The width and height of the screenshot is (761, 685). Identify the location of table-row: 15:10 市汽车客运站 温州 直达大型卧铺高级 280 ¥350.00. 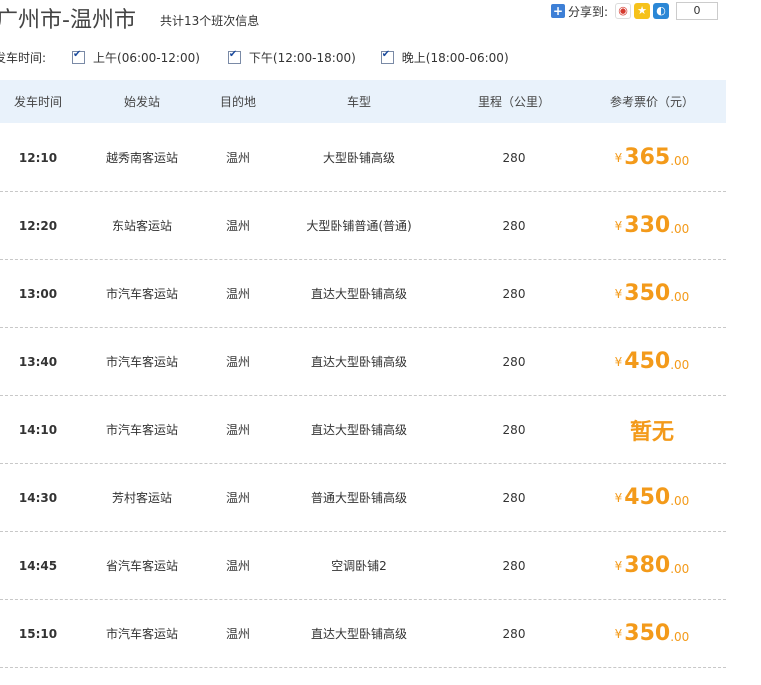
(363, 634).